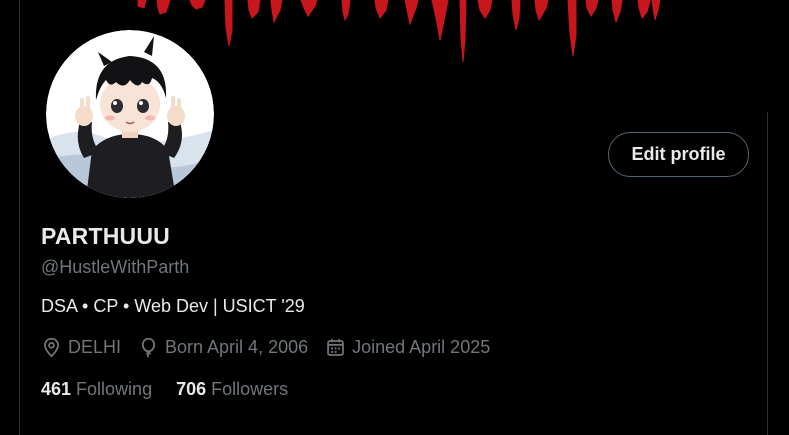 The image size is (789, 435). I want to click on balloon-icon, so click(148, 347).